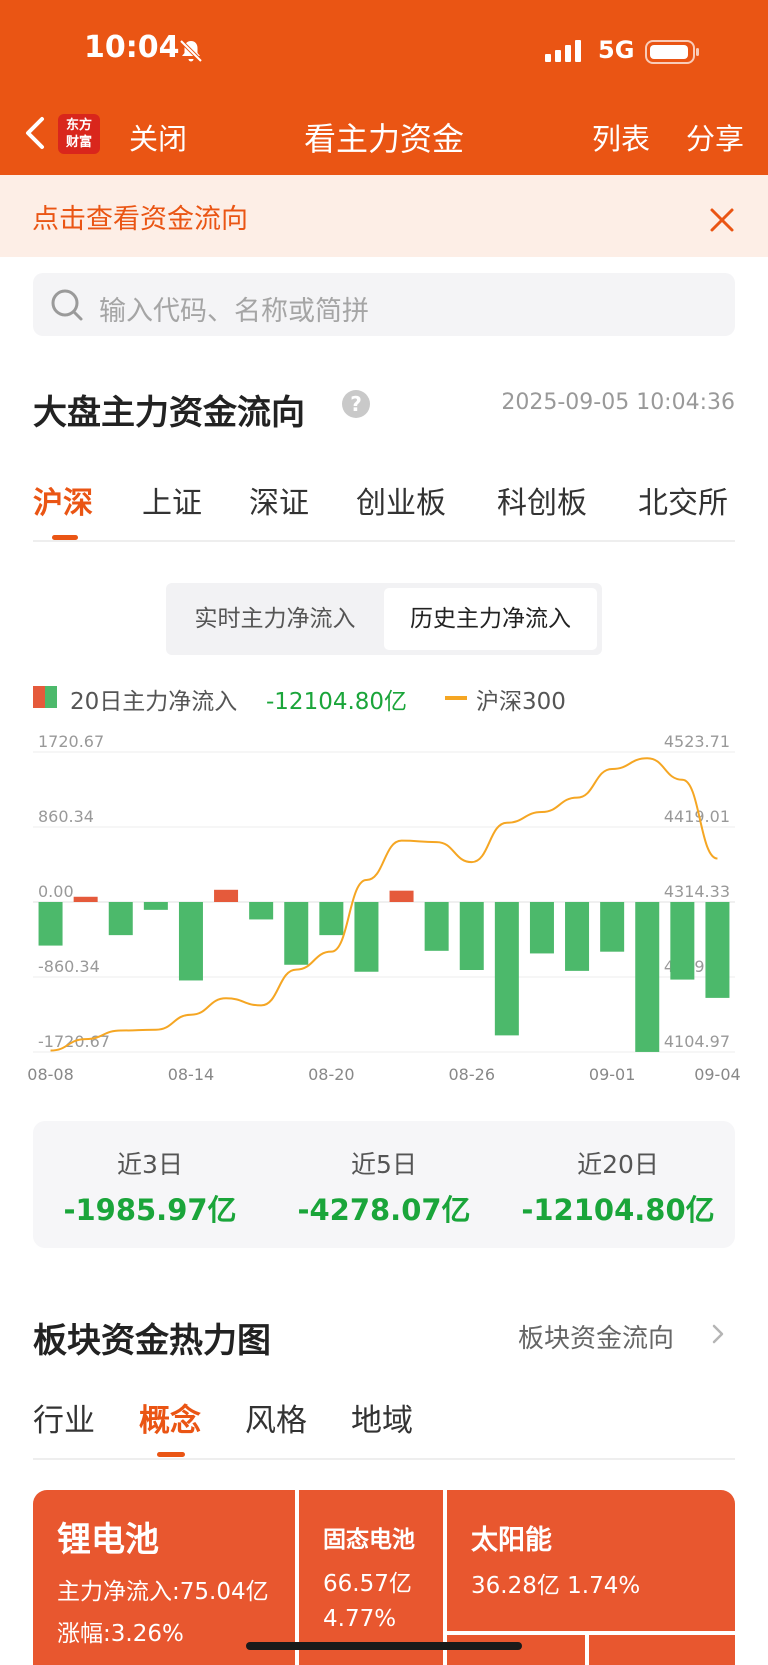  What do you see at coordinates (472, 1074) in the screenshot?
I see `x-tick-label: 08-26` at bounding box center [472, 1074].